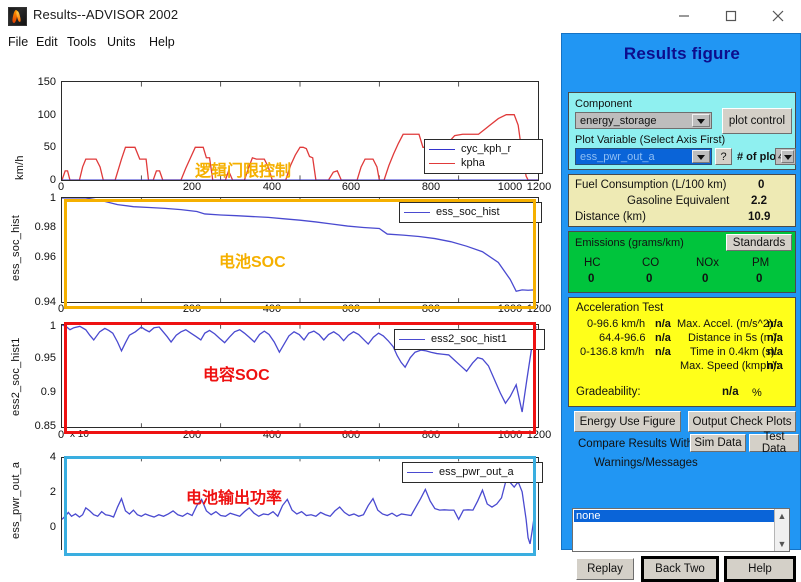 This screenshot has height=582, width=801. Describe the element at coordinates (663, 352) in the screenshot. I see `accel-left-value-2: n/a` at that location.